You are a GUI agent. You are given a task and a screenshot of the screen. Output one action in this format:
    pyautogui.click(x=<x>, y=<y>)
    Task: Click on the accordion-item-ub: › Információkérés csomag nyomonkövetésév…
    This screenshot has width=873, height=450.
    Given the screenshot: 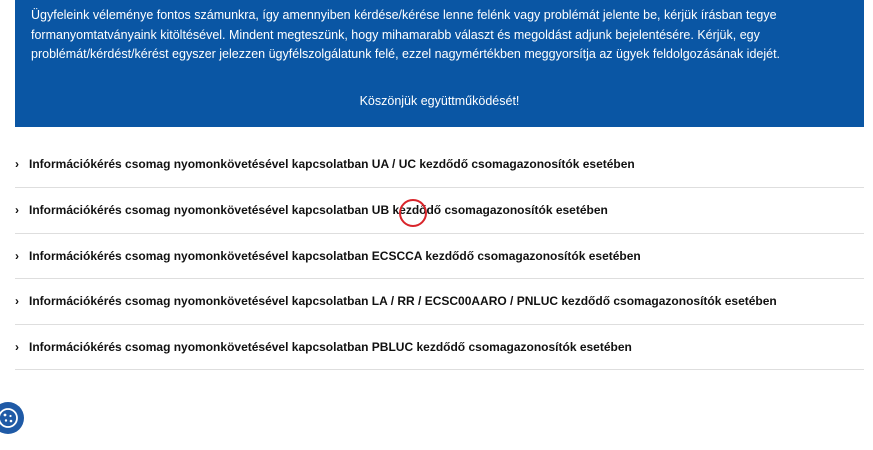 What is the action you would take?
    pyautogui.click(x=439, y=211)
    